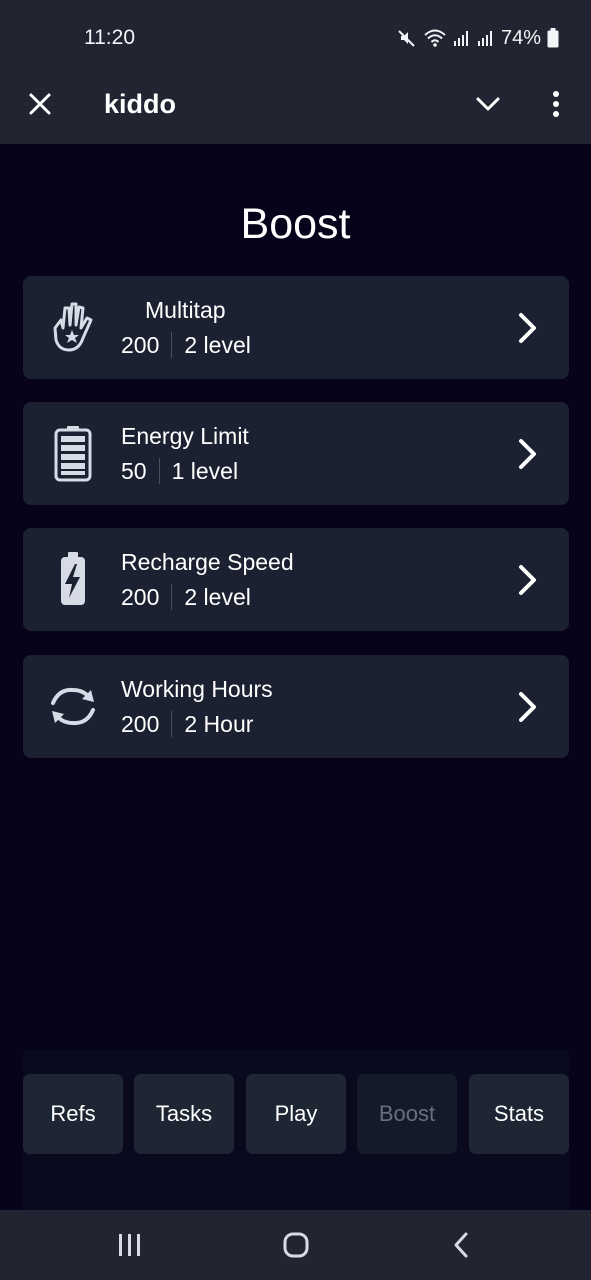  Describe the element at coordinates (73, 327) in the screenshot. I see `hand-star-icon` at that location.